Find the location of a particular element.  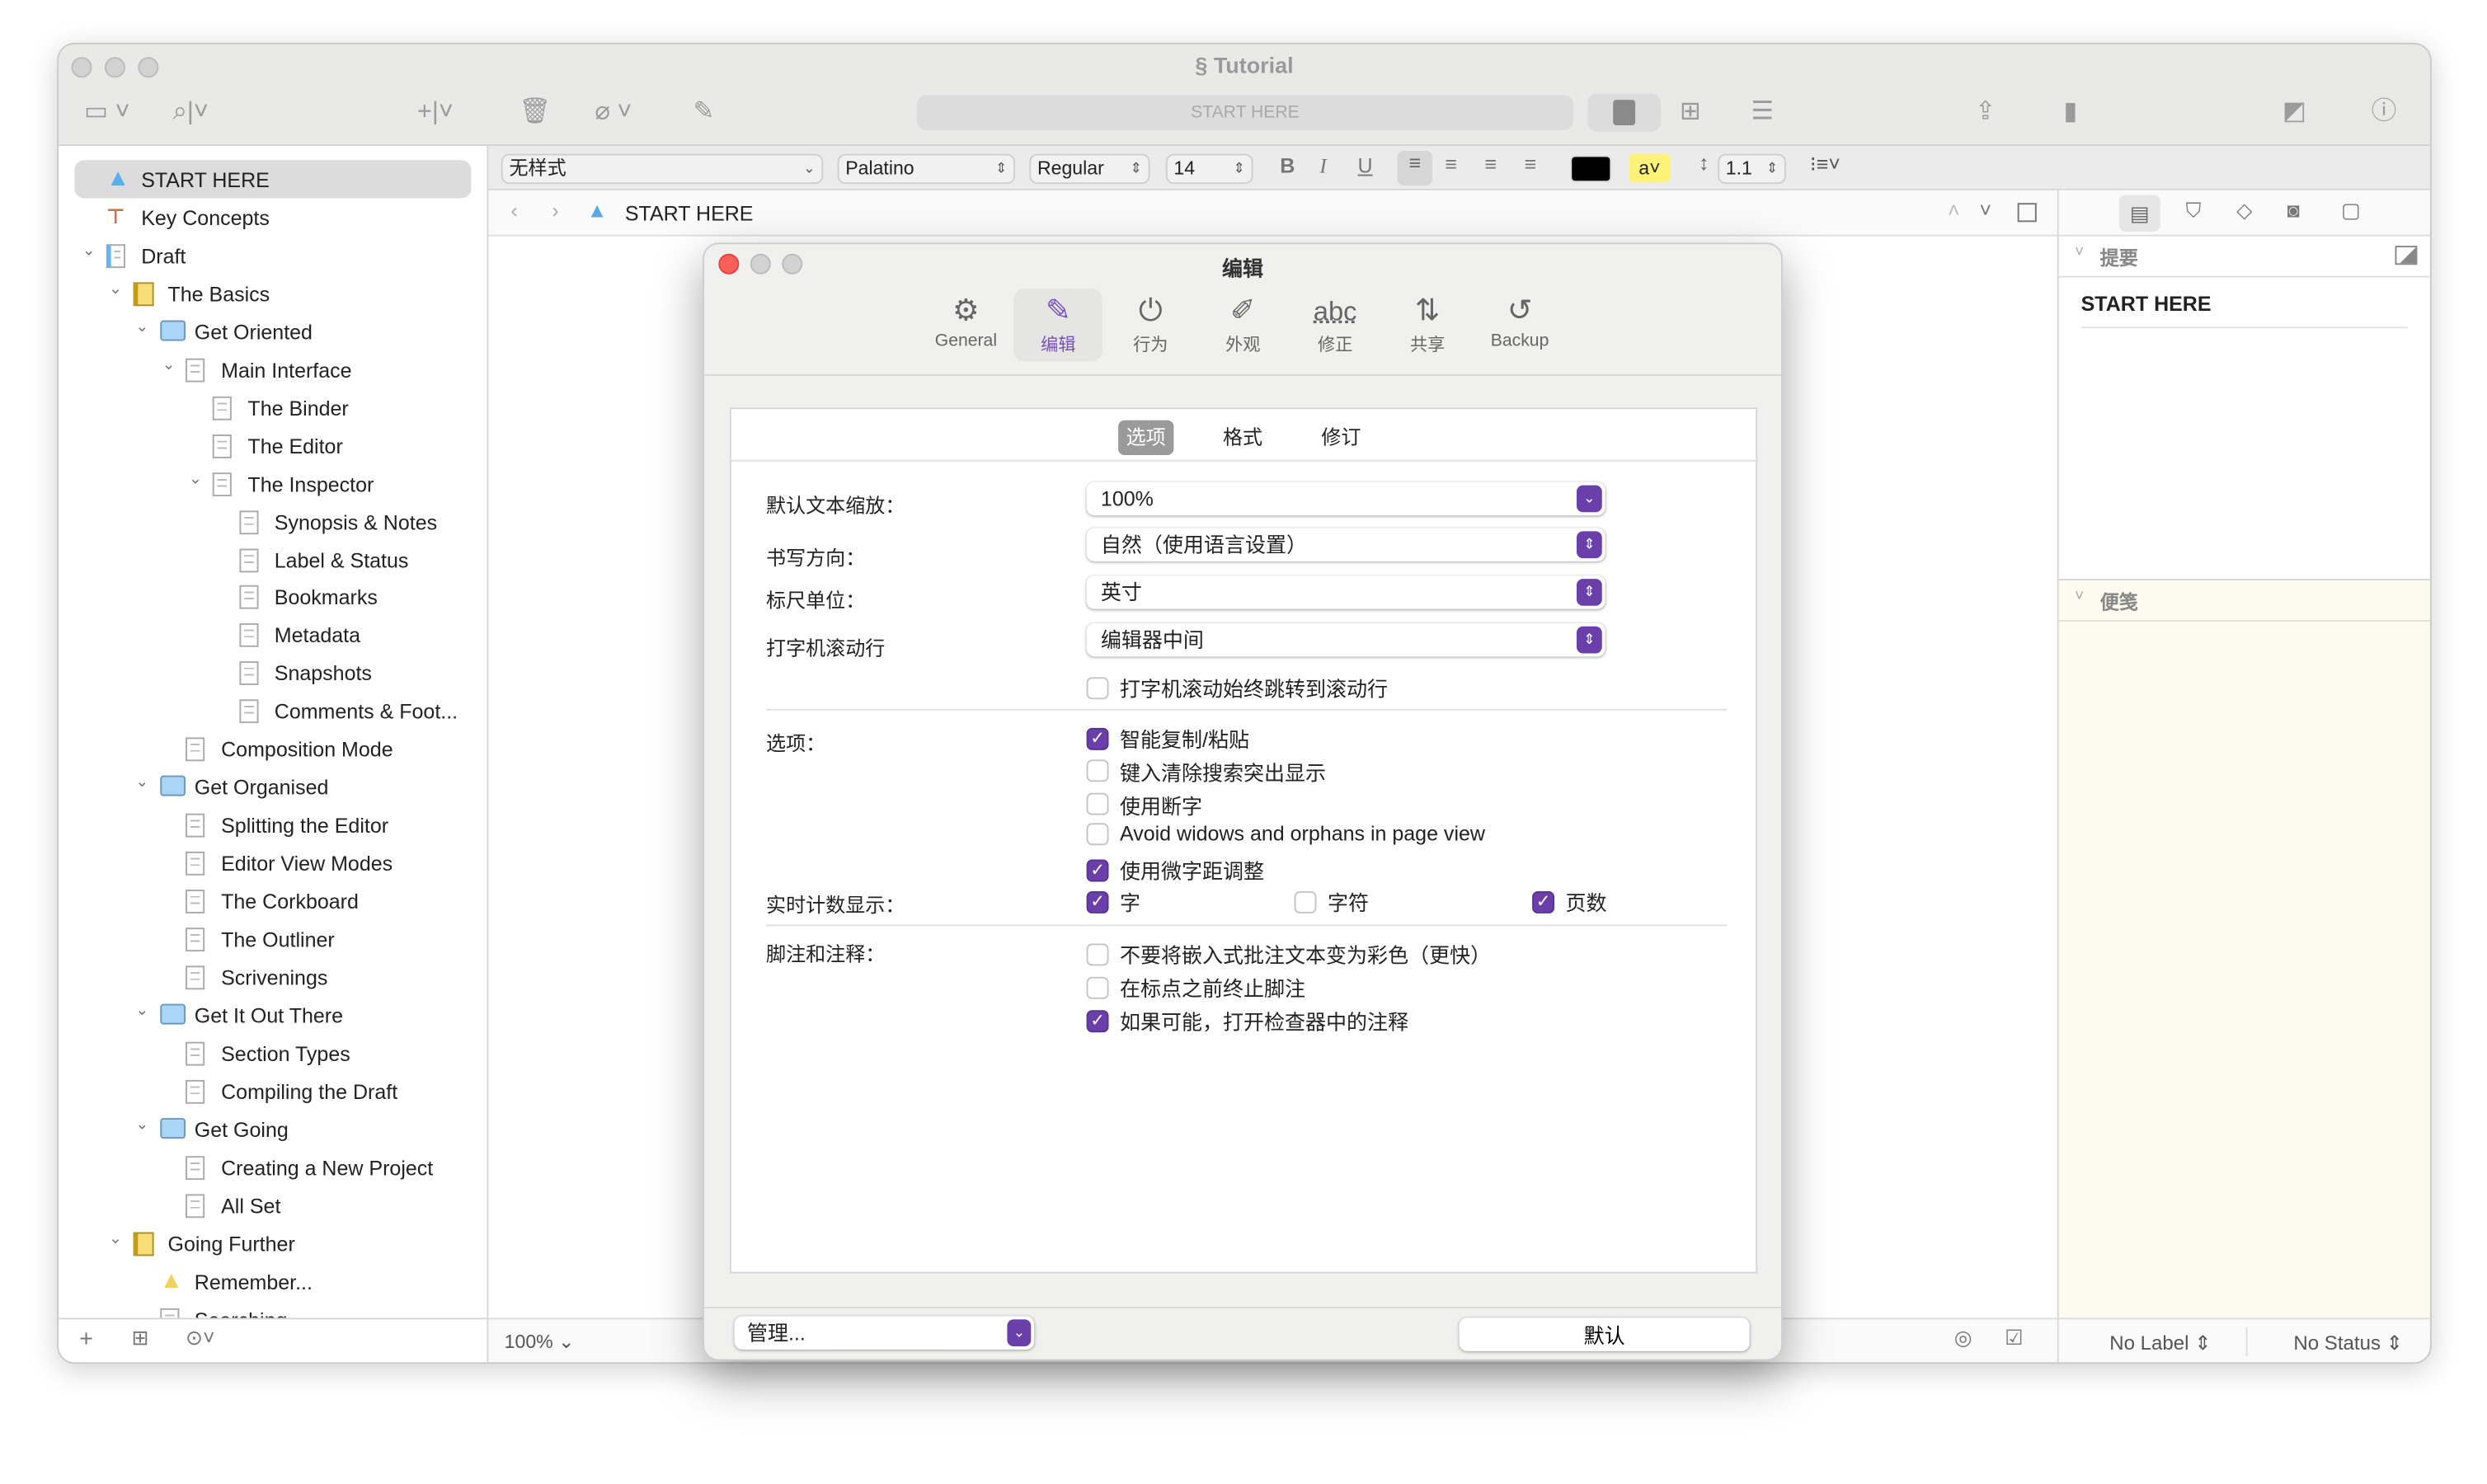

defaults-button: 默认 is located at coordinates (1604, 1334).